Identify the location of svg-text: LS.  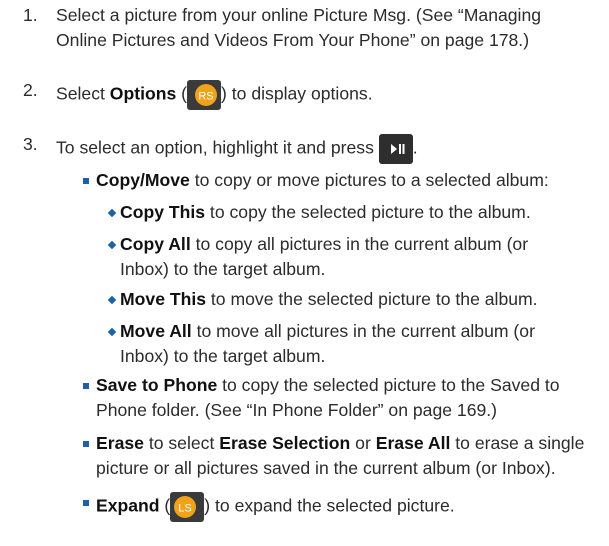
(185, 509).